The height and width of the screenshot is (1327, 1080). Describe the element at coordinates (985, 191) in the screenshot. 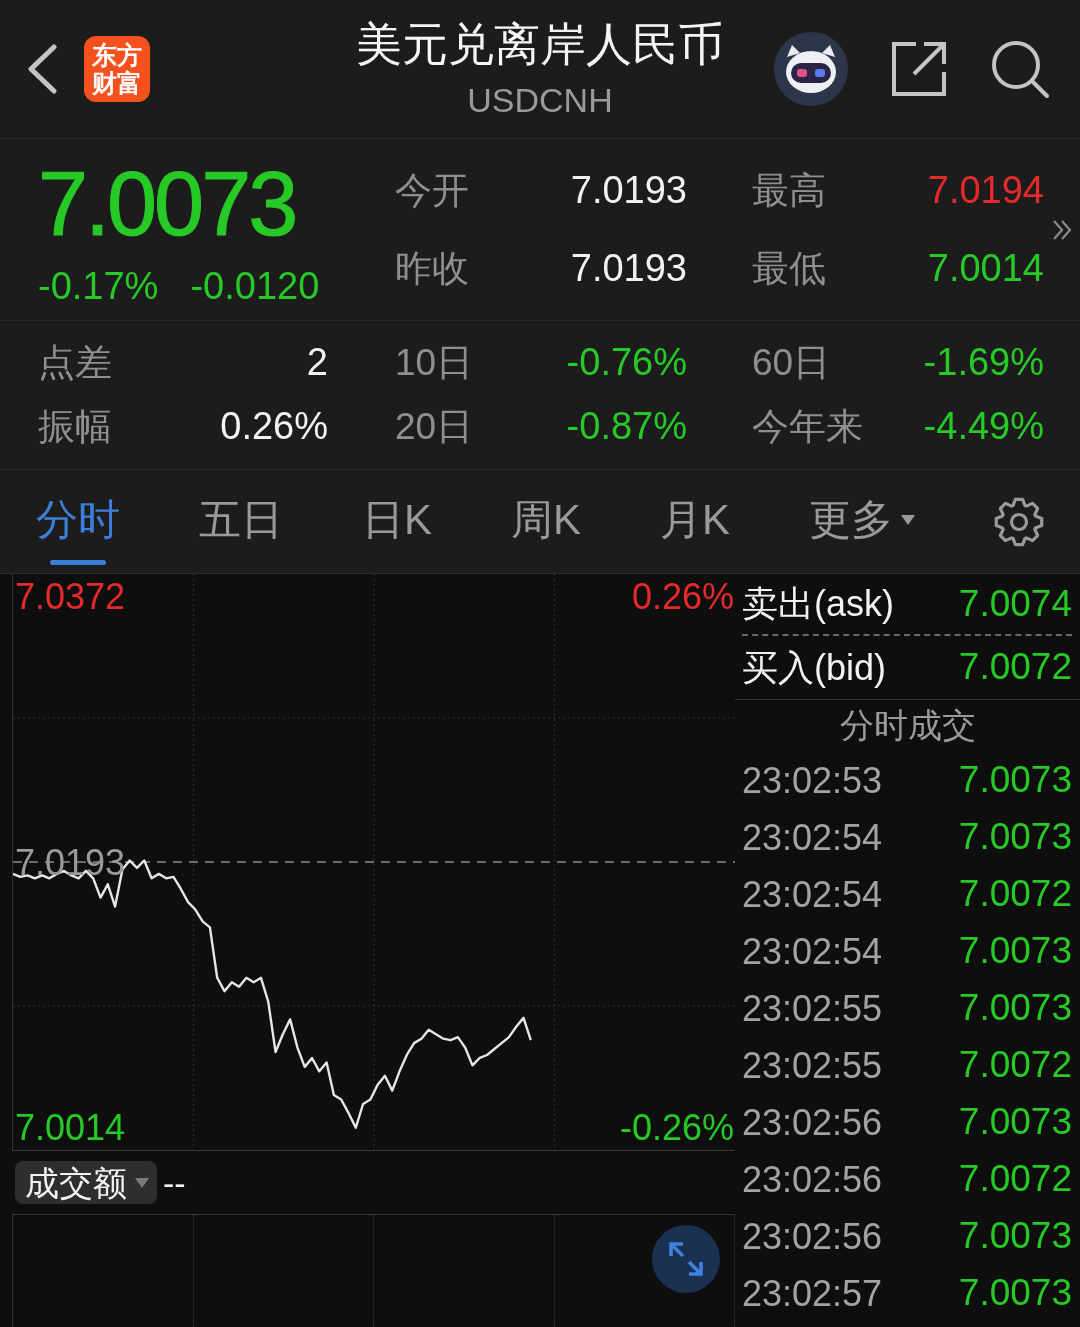

I see `stat-value: 7.0194` at that location.